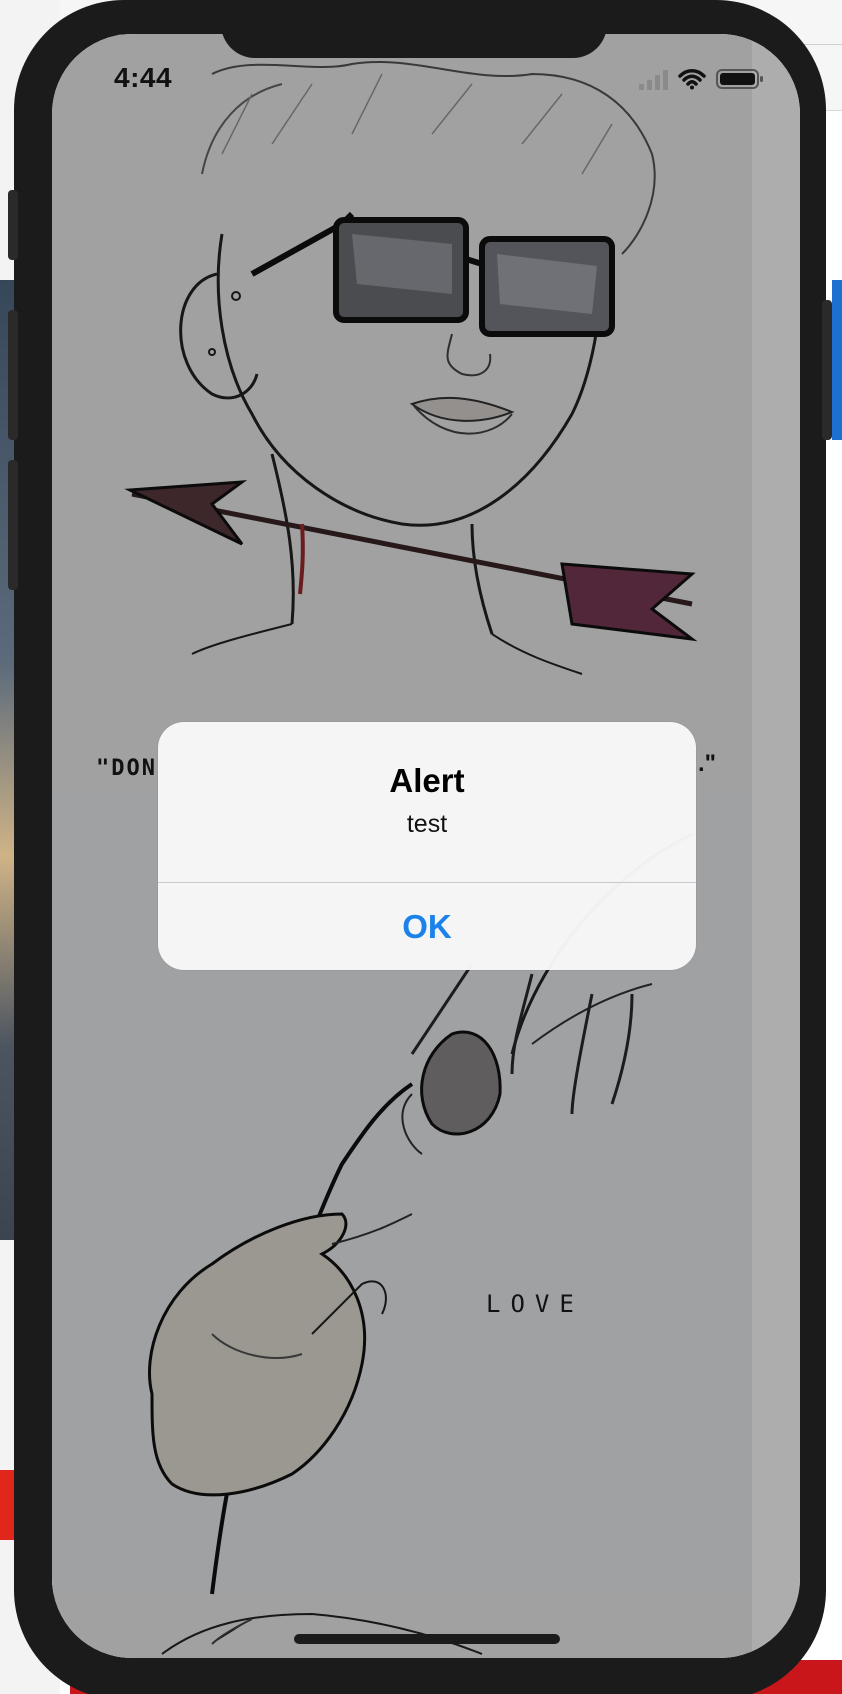  Describe the element at coordinates (653, 79) in the screenshot. I see `cellular-signal-icon` at that location.